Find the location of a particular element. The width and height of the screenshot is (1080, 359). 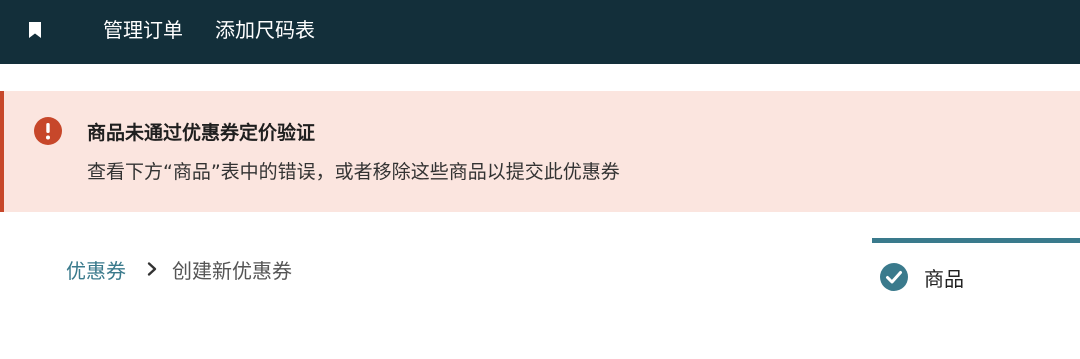

bookmark-icon is located at coordinates (35, 30).